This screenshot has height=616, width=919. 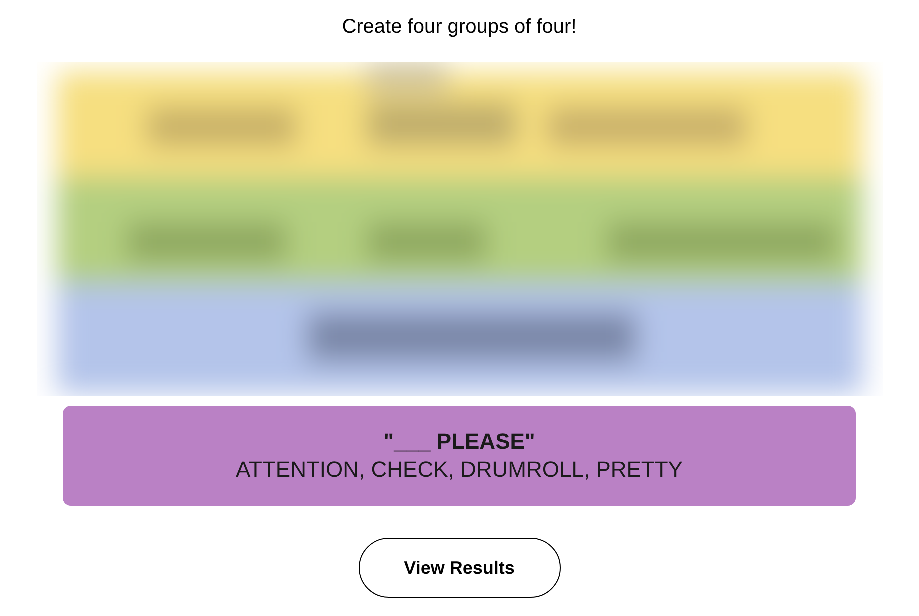 What do you see at coordinates (460, 442) in the screenshot?
I see `group-title: "___ PLEASE"` at bounding box center [460, 442].